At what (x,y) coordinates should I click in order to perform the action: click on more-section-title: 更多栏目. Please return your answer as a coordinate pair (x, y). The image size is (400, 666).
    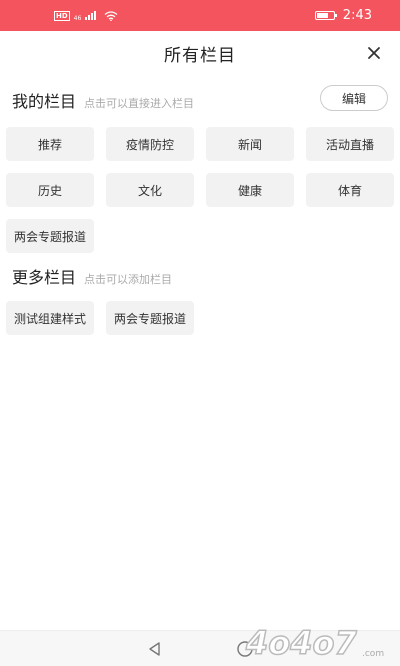
    Looking at the image, I should click on (44, 277).